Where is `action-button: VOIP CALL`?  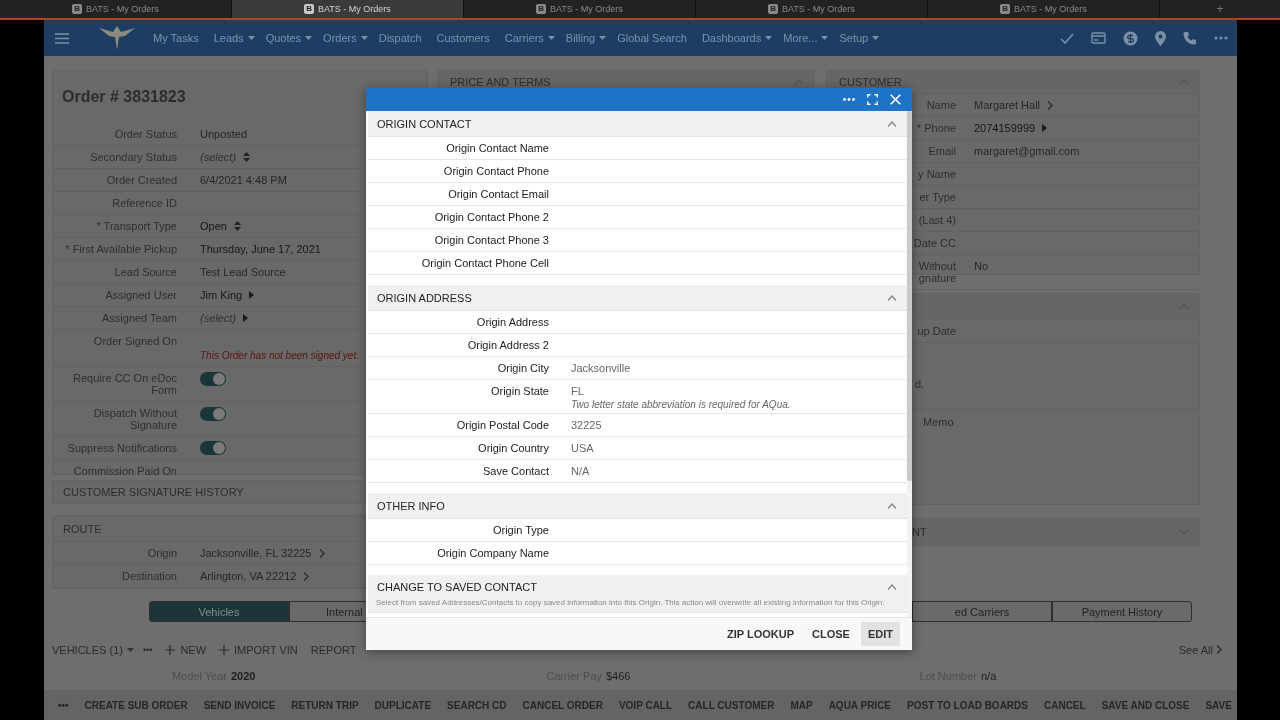
action-button: VOIP CALL is located at coordinates (645, 705).